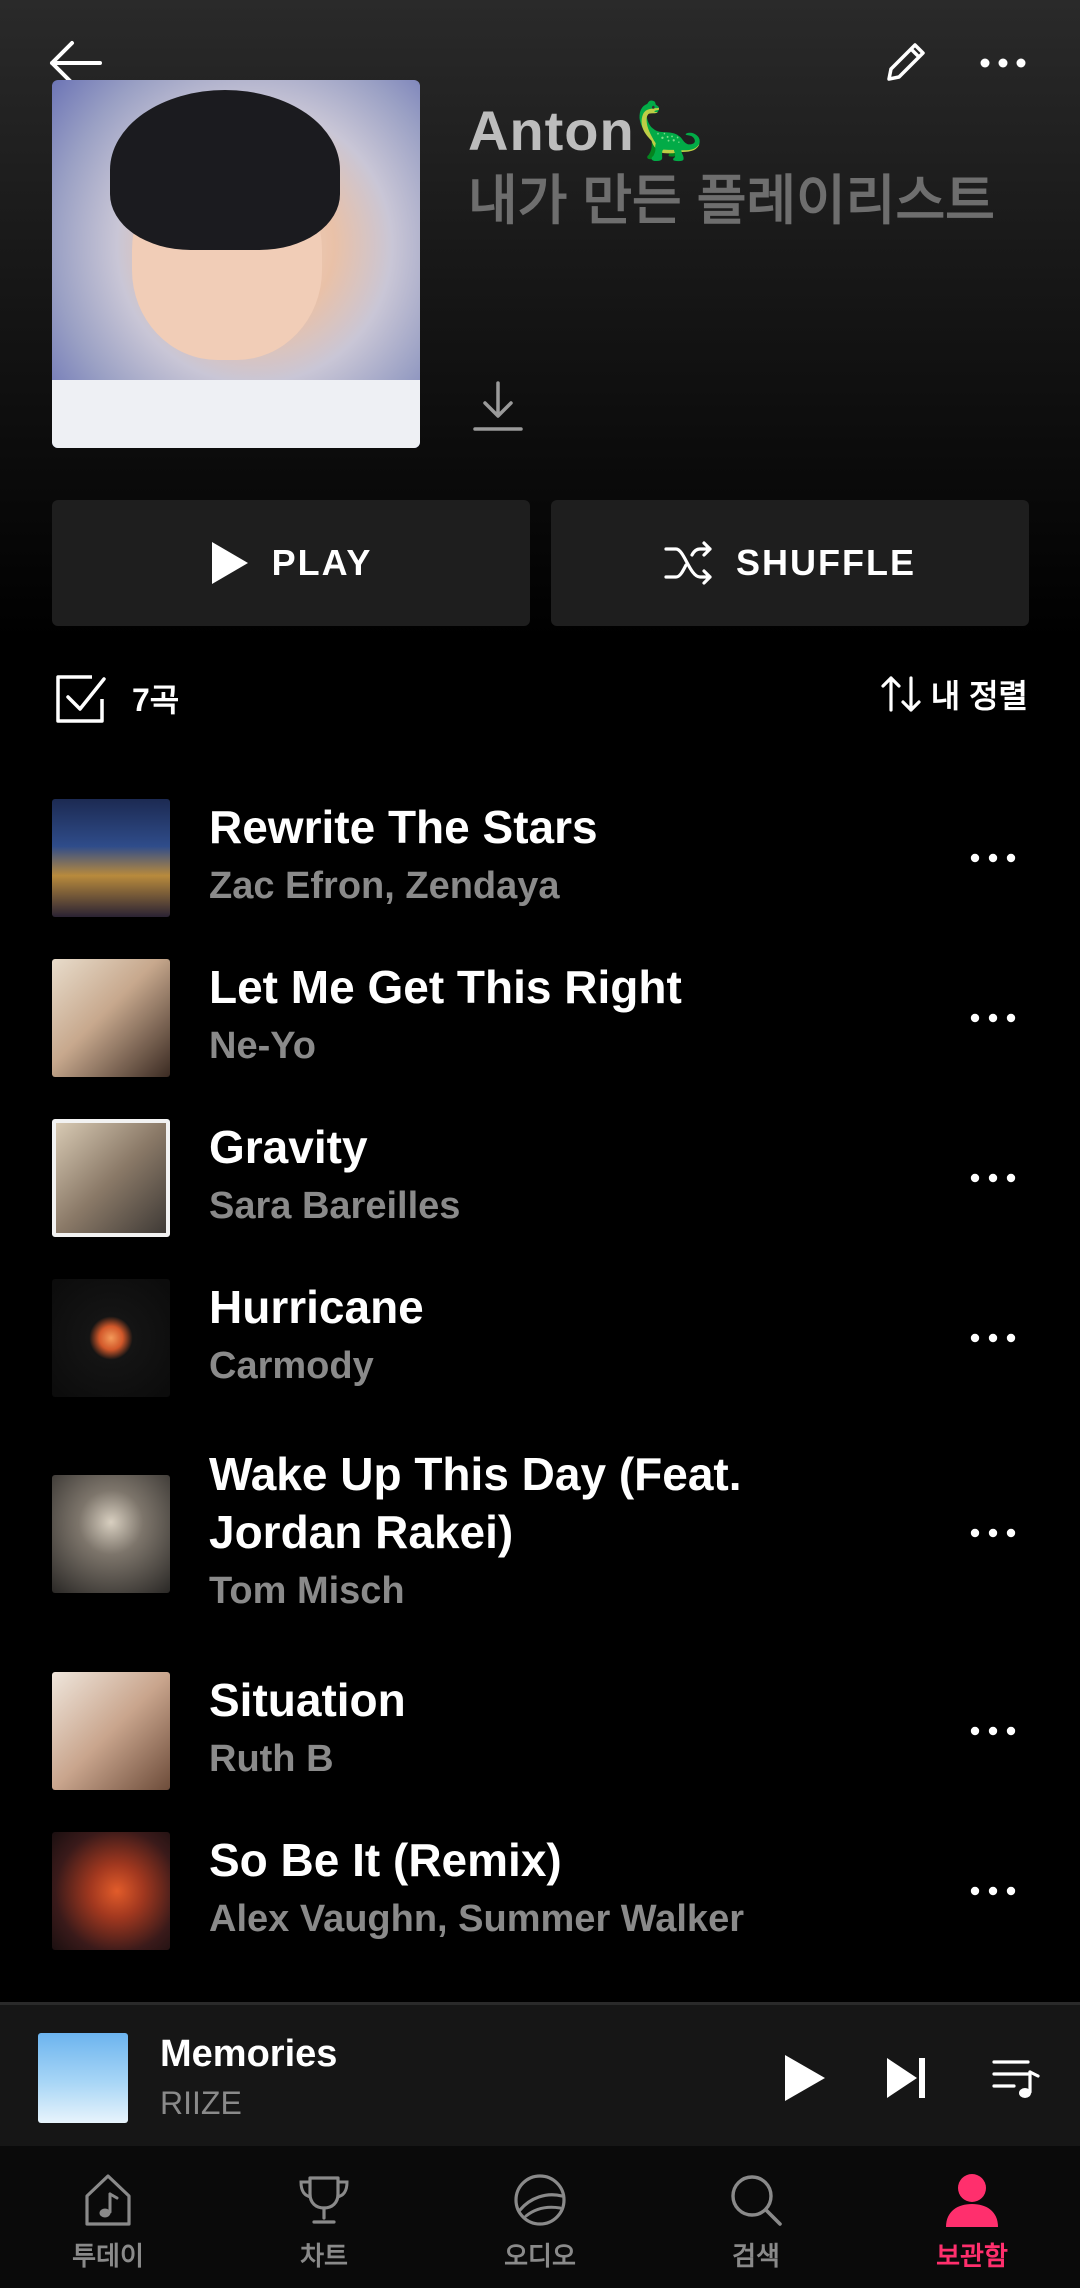  What do you see at coordinates (756, 2200) in the screenshot?
I see `search-icon` at bounding box center [756, 2200].